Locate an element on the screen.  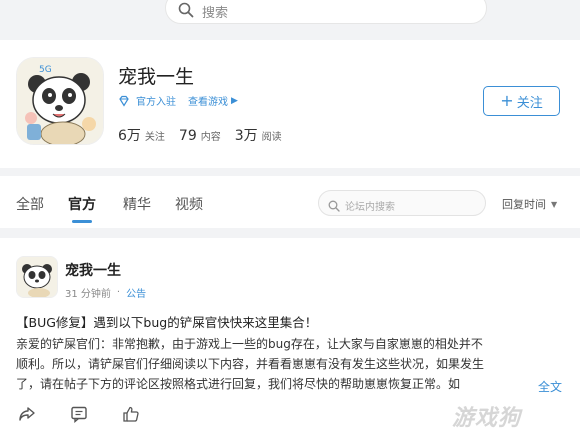
tab-featured: 精华 is located at coordinates (137, 204).